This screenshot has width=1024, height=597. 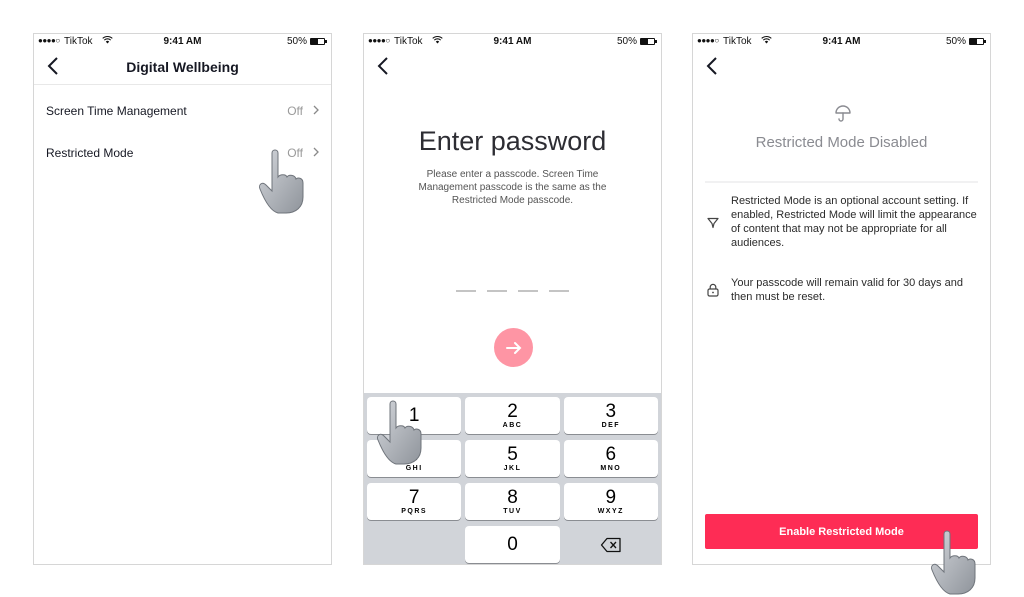 I want to click on key-letters: TUV, so click(x=512, y=511).